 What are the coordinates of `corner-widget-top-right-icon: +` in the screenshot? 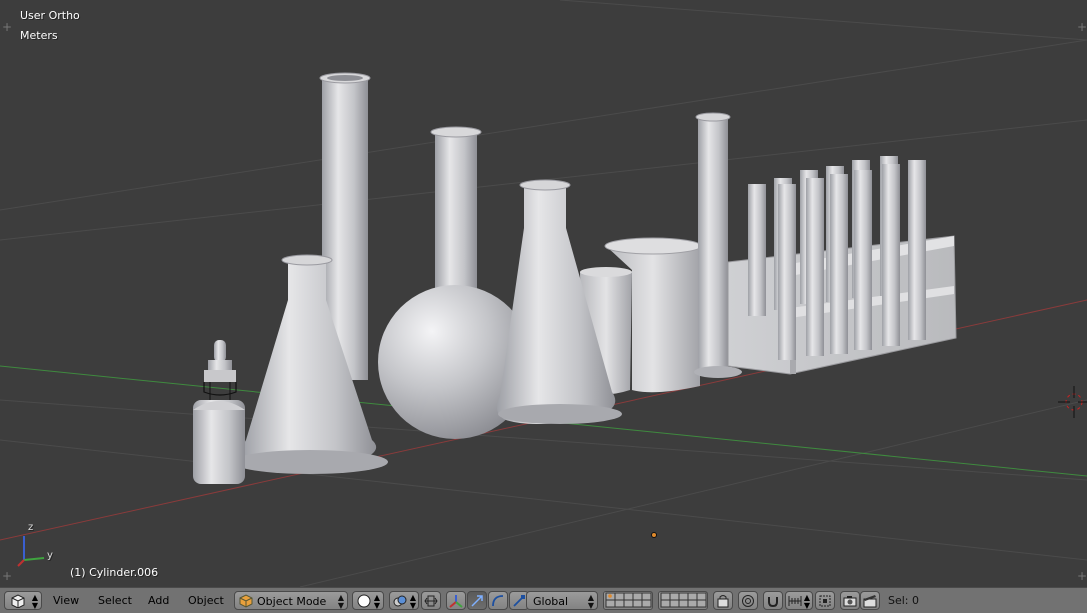 It's located at (1082, 27).